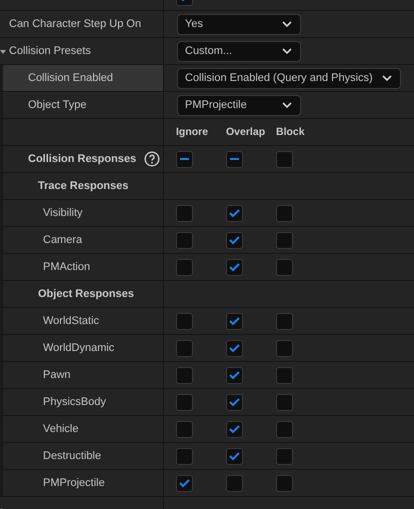 The height and width of the screenshot is (509, 414). Describe the element at coordinates (152, 159) in the screenshot. I see `help-icon` at that location.